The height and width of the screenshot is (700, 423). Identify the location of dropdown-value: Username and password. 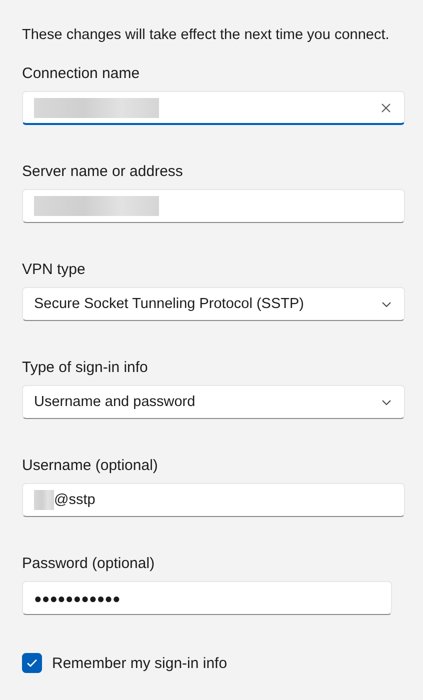
(115, 402).